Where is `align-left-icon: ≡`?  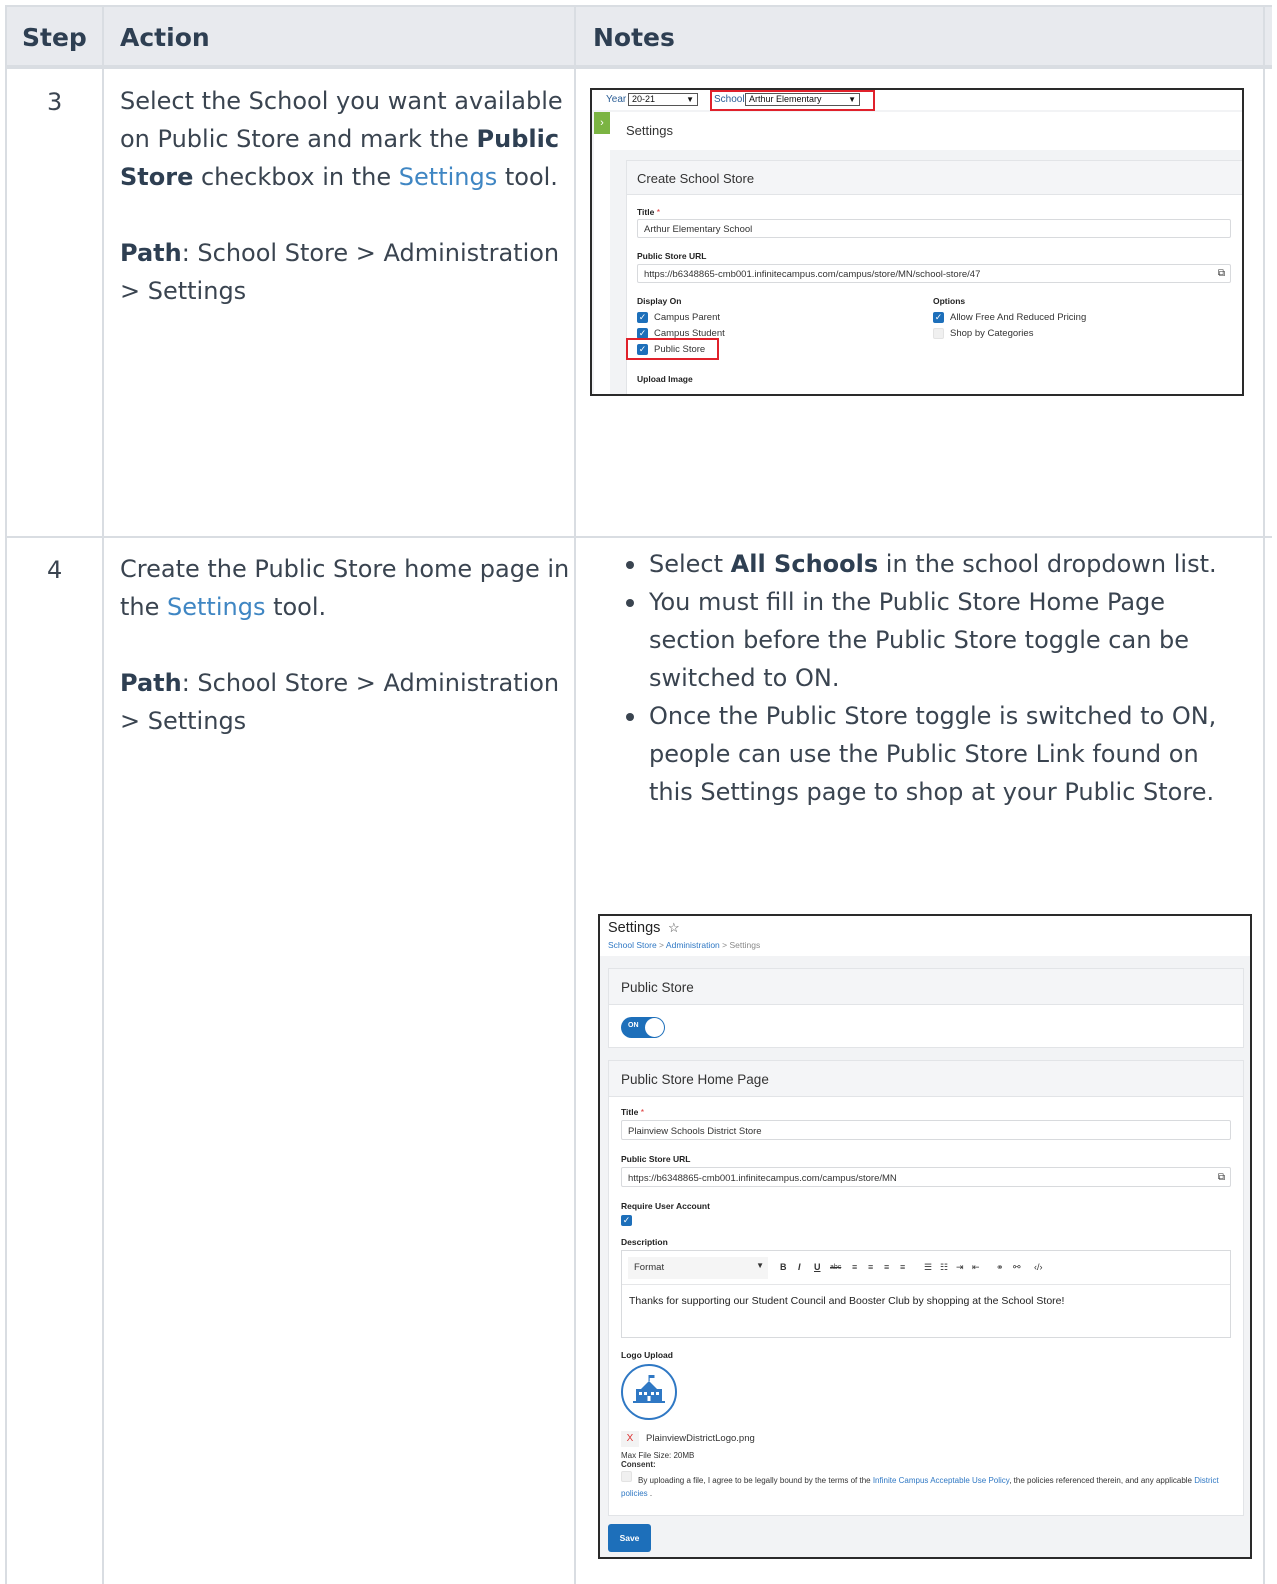 align-left-icon: ≡ is located at coordinates (854, 1267).